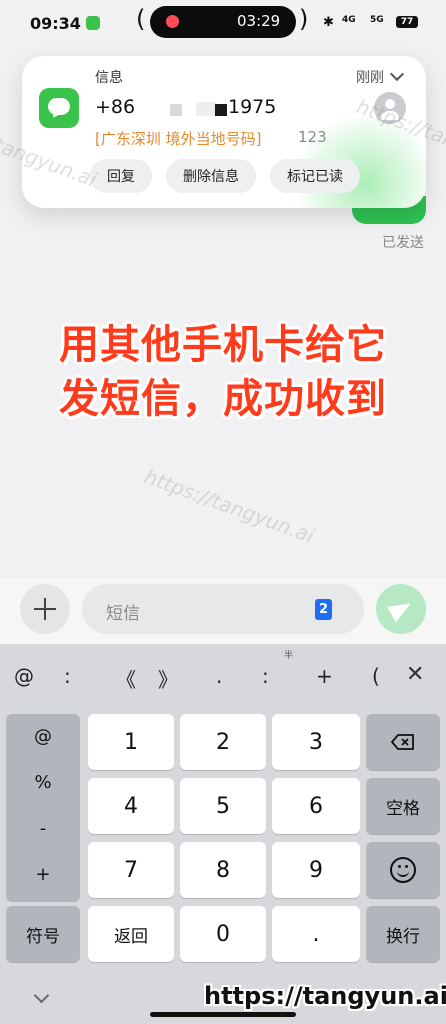 The image size is (446, 1024). I want to click on compose-bar: 短信 2, so click(223, 611).